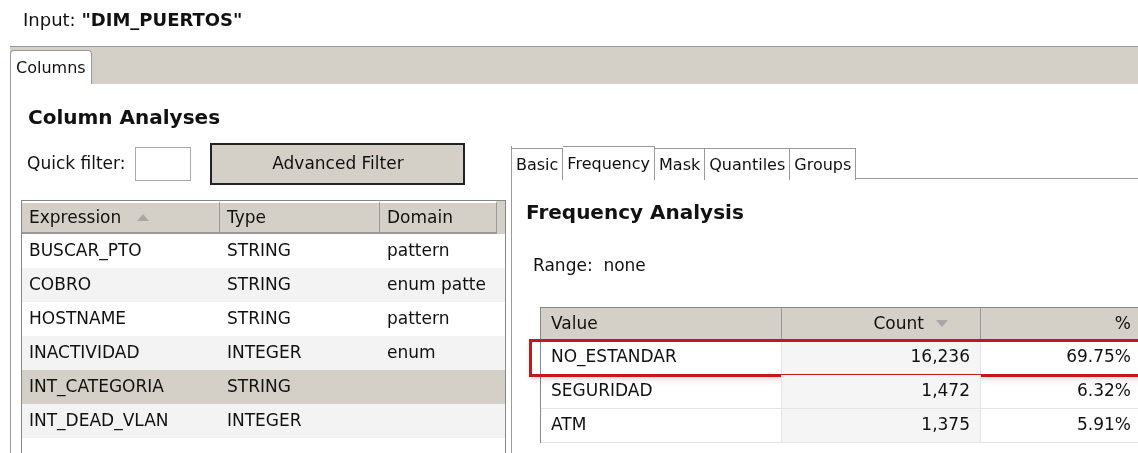 The image size is (1138, 453). Describe the element at coordinates (99, 420) in the screenshot. I see `table-cell: INT_DEAD_VLAN` at that location.